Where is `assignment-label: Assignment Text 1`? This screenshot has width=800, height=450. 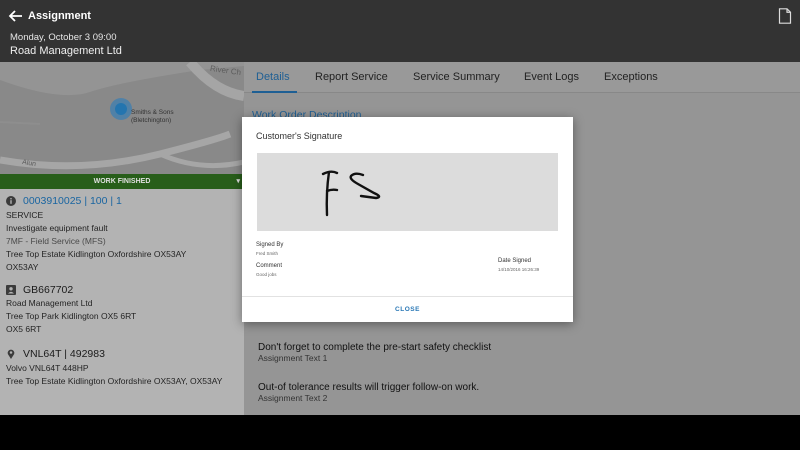
assignment-label: Assignment Text 1 is located at coordinates (293, 358).